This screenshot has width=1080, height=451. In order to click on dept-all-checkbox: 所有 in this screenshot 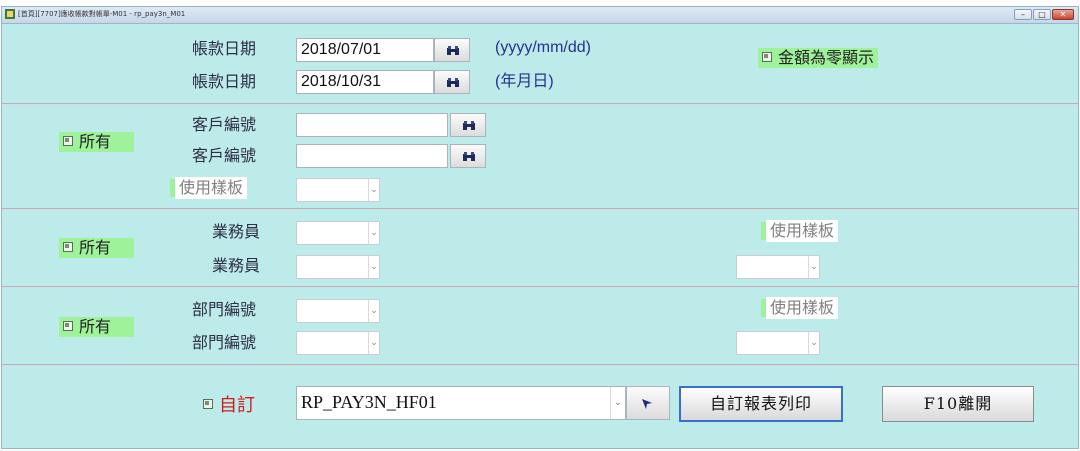, I will do `click(96, 327)`.